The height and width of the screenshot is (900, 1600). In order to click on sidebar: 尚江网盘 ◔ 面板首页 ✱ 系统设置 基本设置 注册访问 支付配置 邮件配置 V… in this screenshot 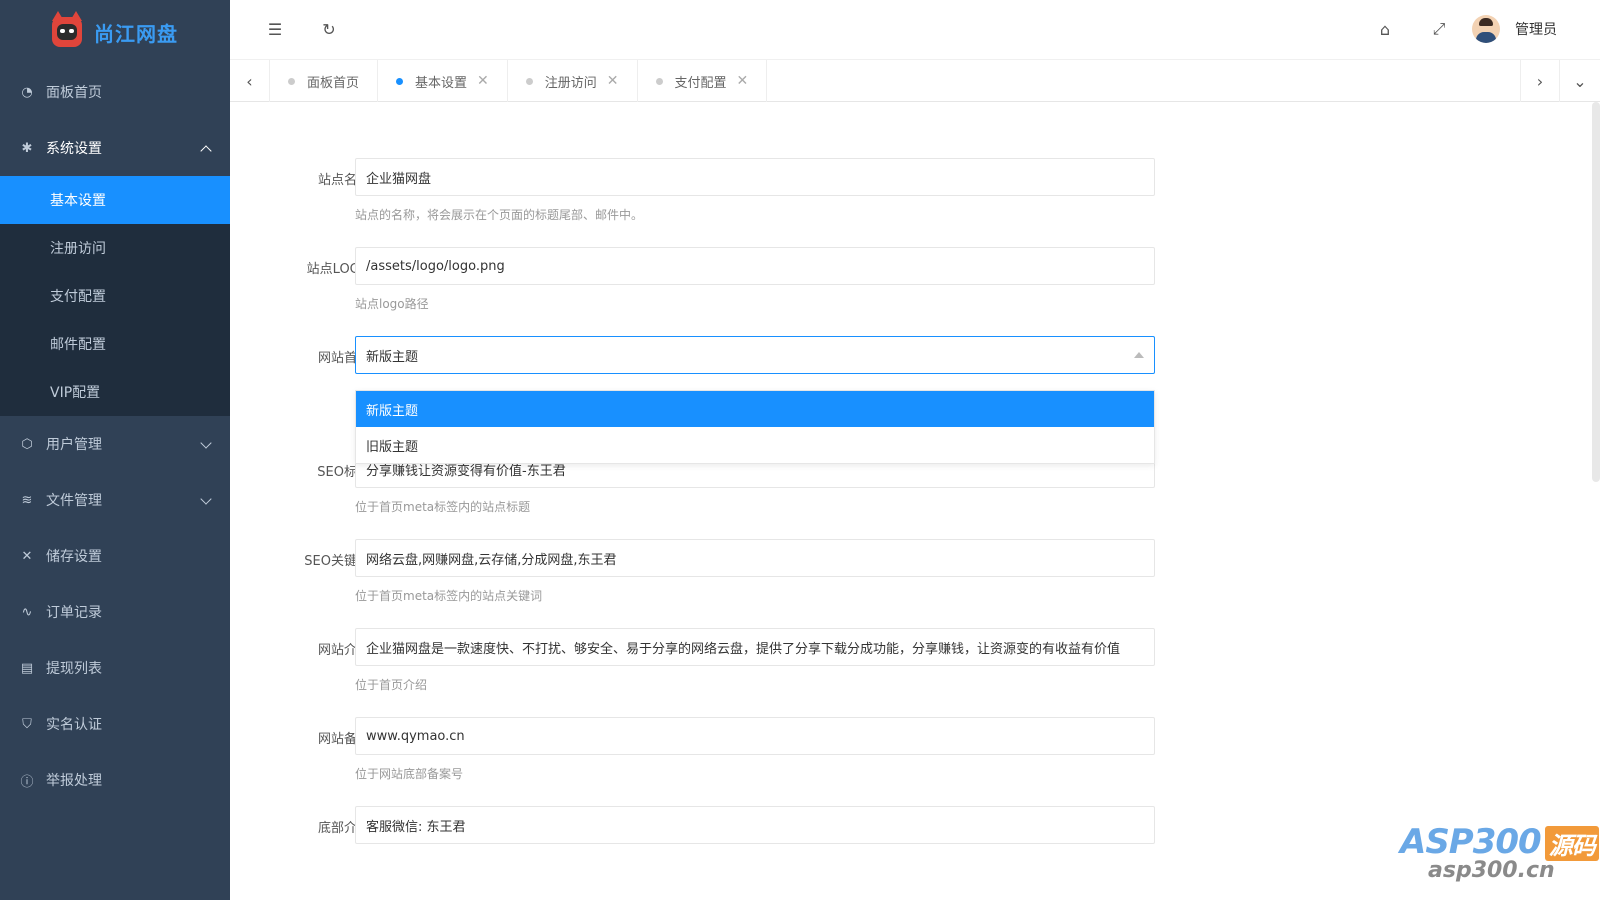, I will do `click(115, 450)`.